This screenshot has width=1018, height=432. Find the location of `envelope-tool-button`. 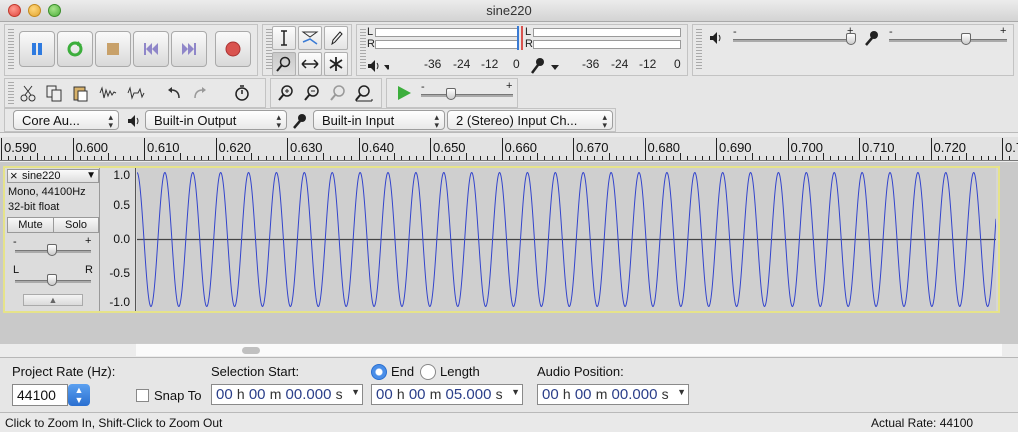

envelope-tool-button is located at coordinates (310, 38).